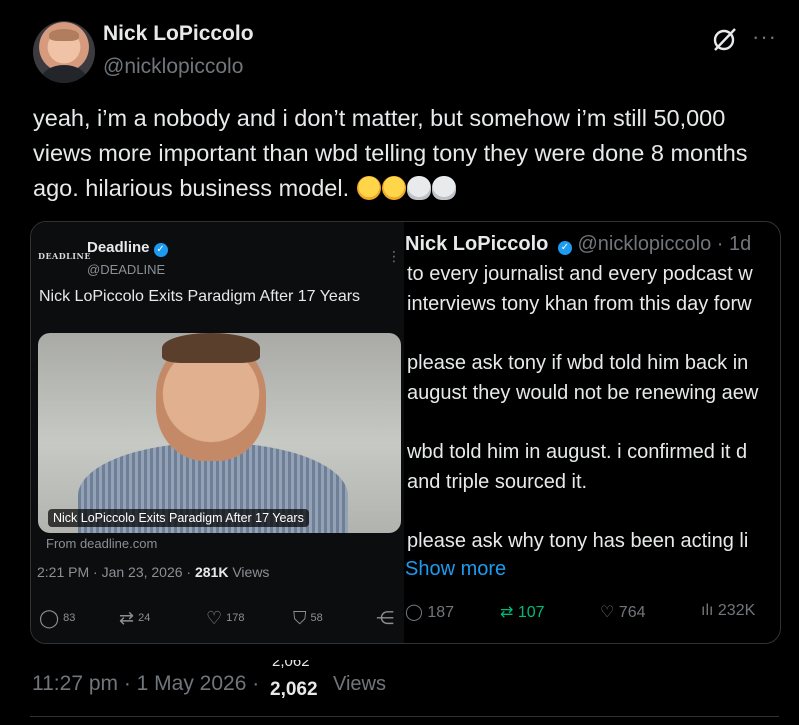  What do you see at coordinates (764, 37) in the screenshot?
I see `more-options-icon: ···` at bounding box center [764, 37].